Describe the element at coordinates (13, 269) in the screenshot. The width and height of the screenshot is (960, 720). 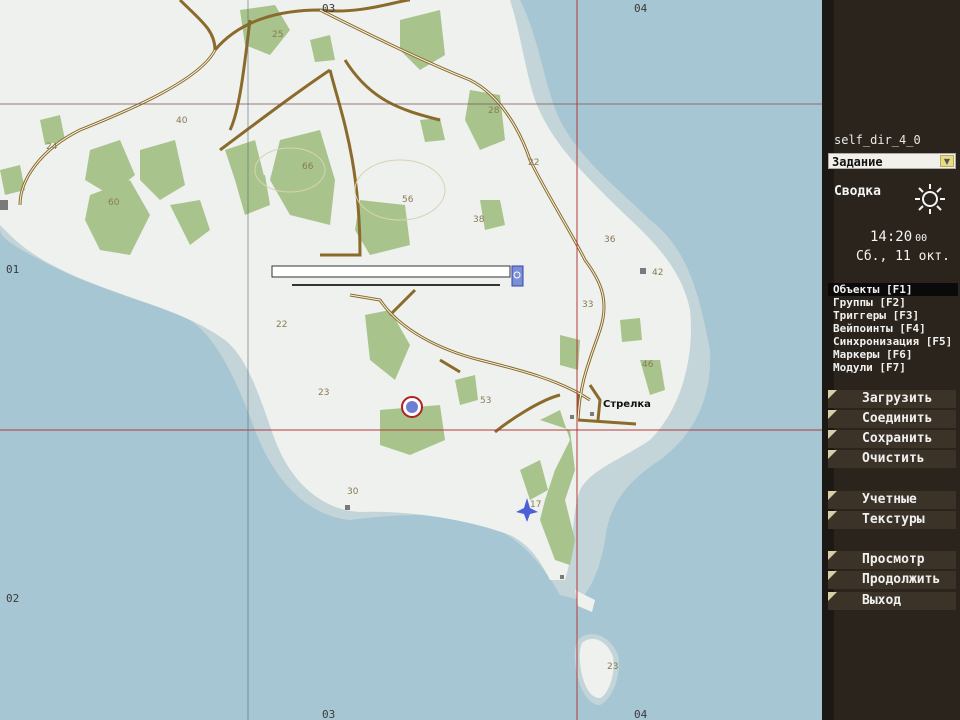
I see `grid-label-left-01: 01` at that location.